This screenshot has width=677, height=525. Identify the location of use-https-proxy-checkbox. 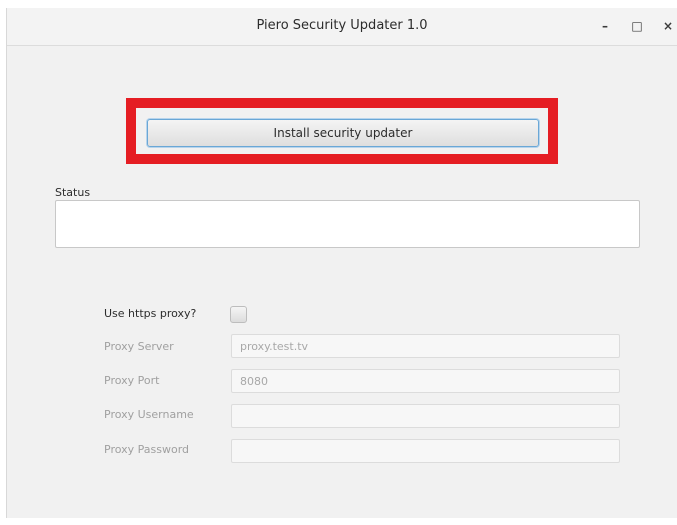
(238, 314).